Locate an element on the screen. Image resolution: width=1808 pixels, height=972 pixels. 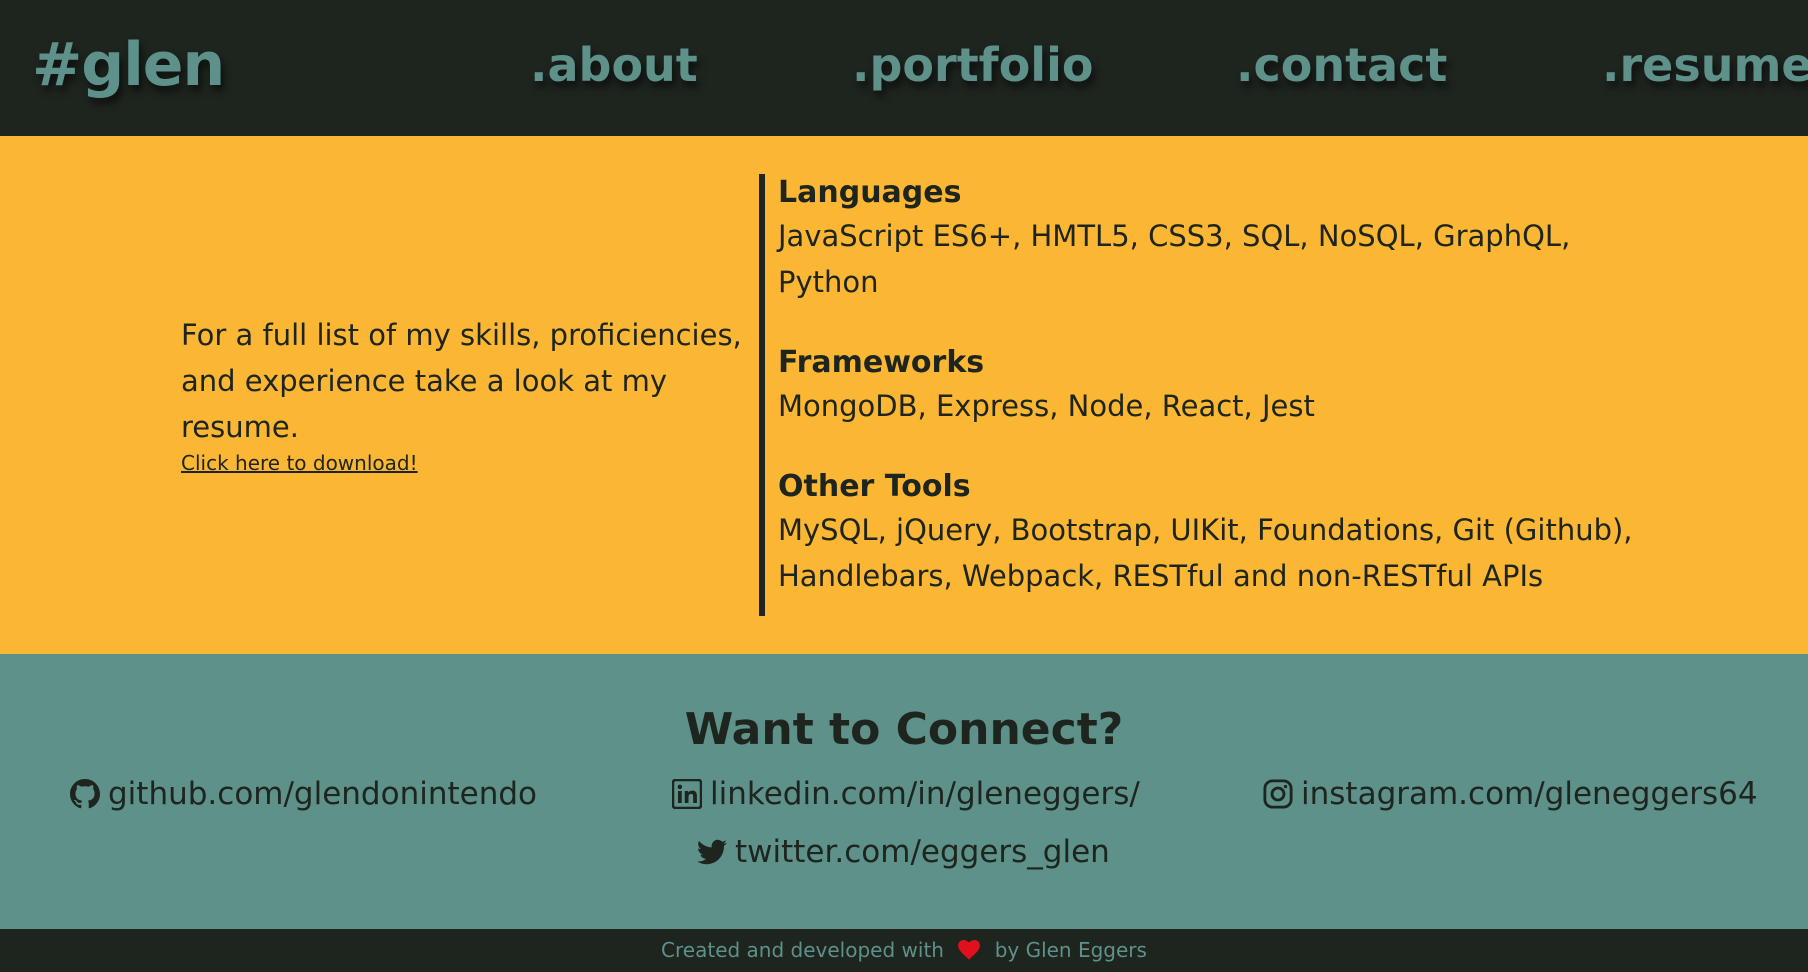
instagram-link: instagram.com/gleneggers64 is located at coordinates (1510, 794).